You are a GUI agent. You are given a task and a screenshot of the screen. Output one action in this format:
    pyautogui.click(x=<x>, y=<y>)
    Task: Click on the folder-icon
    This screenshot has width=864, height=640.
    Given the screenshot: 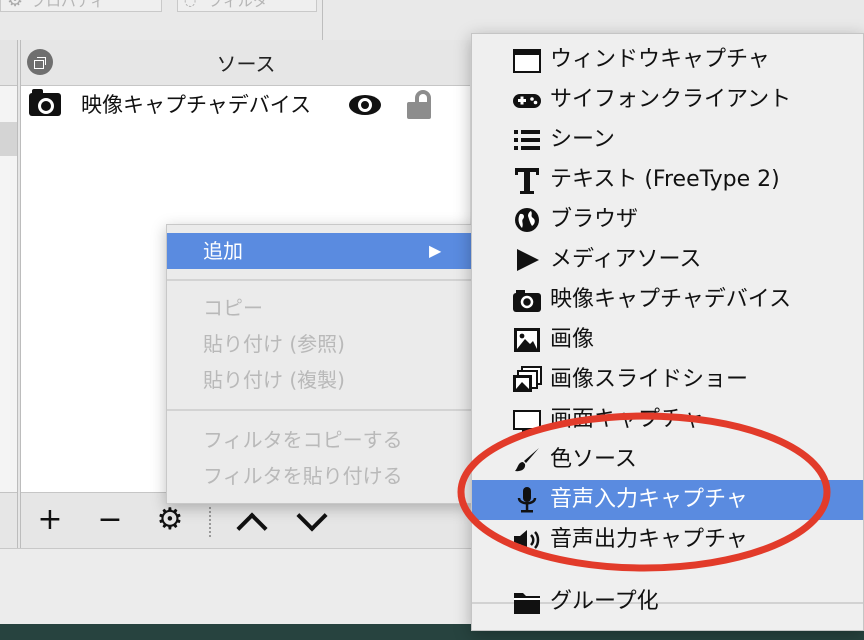 What is the action you would take?
    pyautogui.click(x=527, y=603)
    